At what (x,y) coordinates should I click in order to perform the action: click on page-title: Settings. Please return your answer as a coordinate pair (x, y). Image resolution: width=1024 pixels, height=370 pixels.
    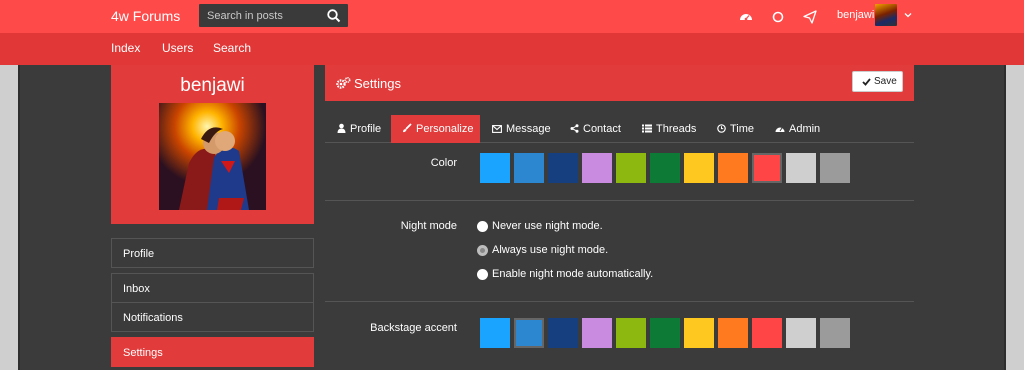
    Looking at the image, I should click on (377, 83).